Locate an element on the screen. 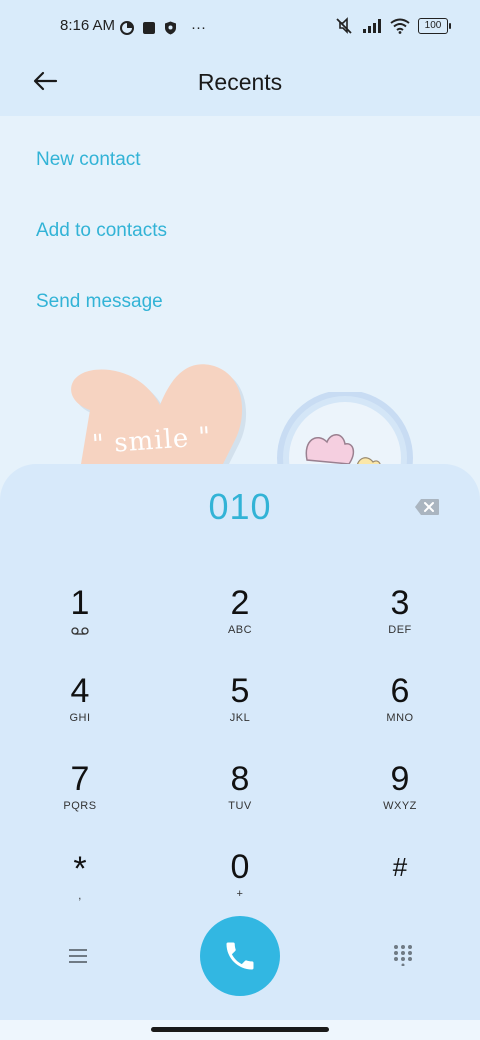 This screenshot has height=1040, width=480. send-message-button: Send message is located at coordinates (99, 302).